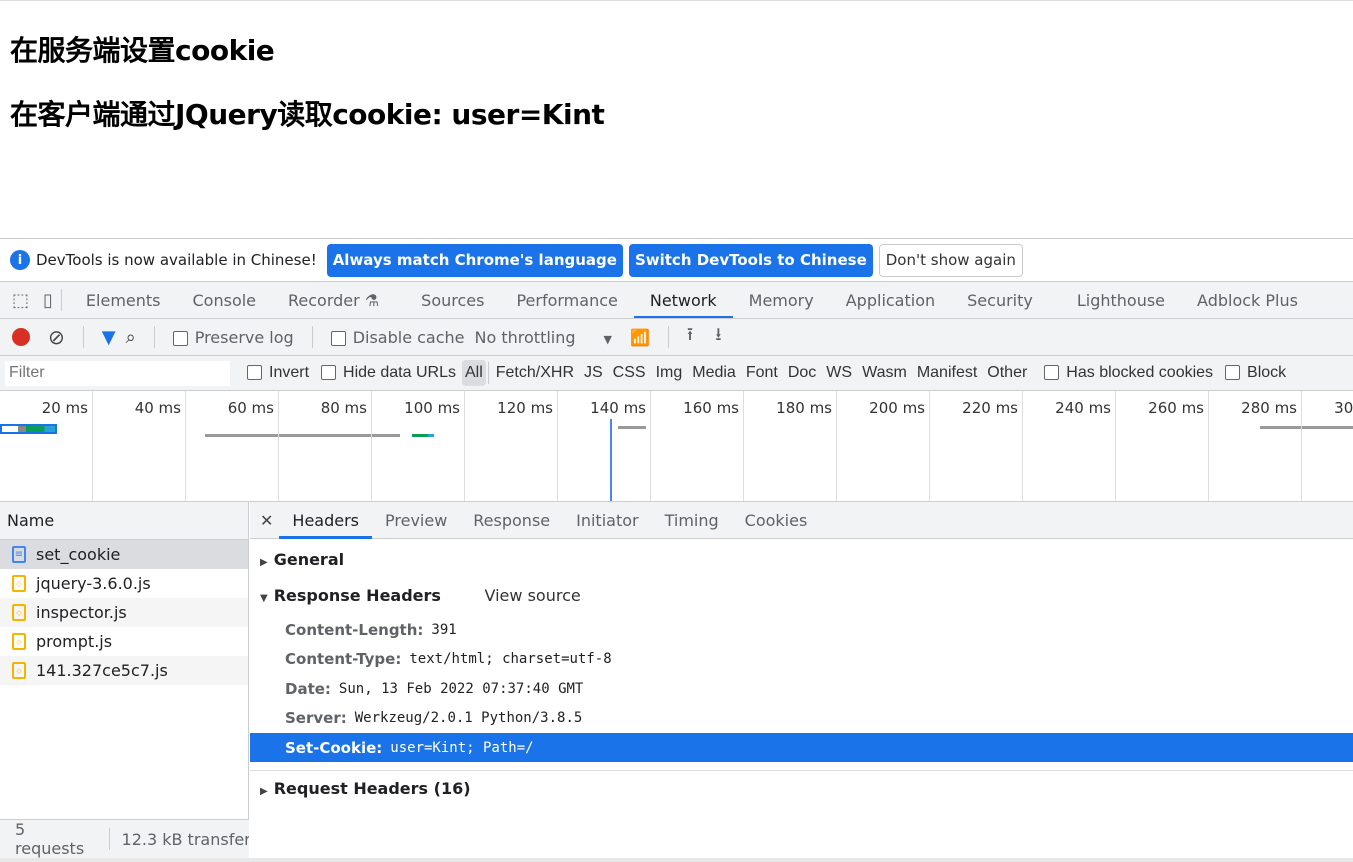 This screenshot has height=862, width=1353. I want to click on request-name: prompt.js, so click(74, 641).